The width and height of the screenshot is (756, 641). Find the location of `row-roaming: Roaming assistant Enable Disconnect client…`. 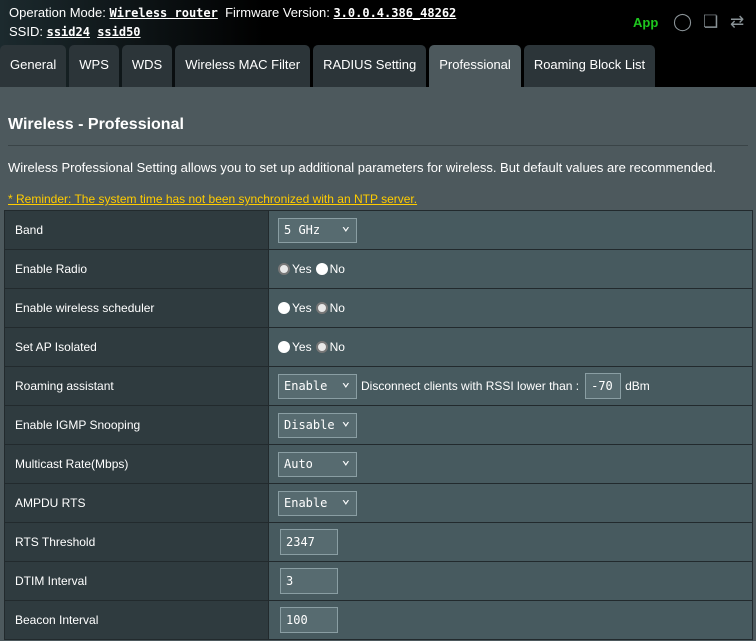

row-roaming: Roaming assistant Enable Disconnect client… is located at coordinates (378, 386).